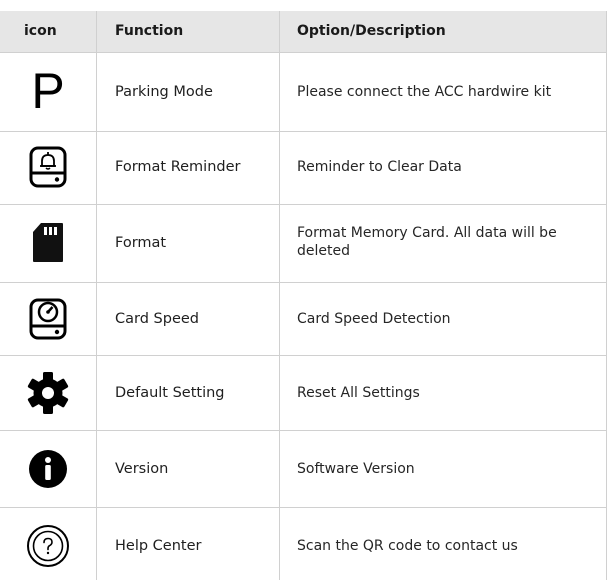 Image resolution: width=607 pixels, height=580 pixels. I want to click on description-format-reminder: Reminder to Clear Data, so click(379, 167).